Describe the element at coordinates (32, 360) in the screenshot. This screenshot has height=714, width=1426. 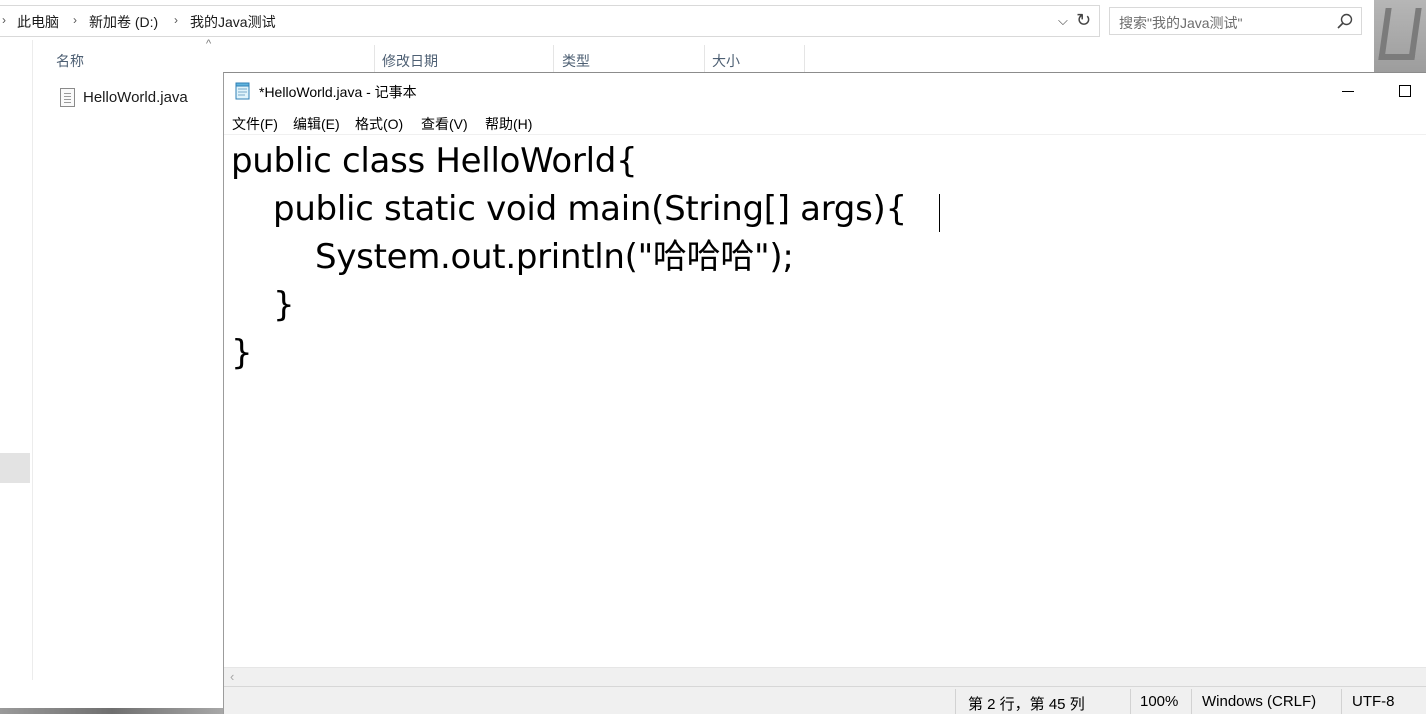
I see `navigation-pane-divider` at that location.